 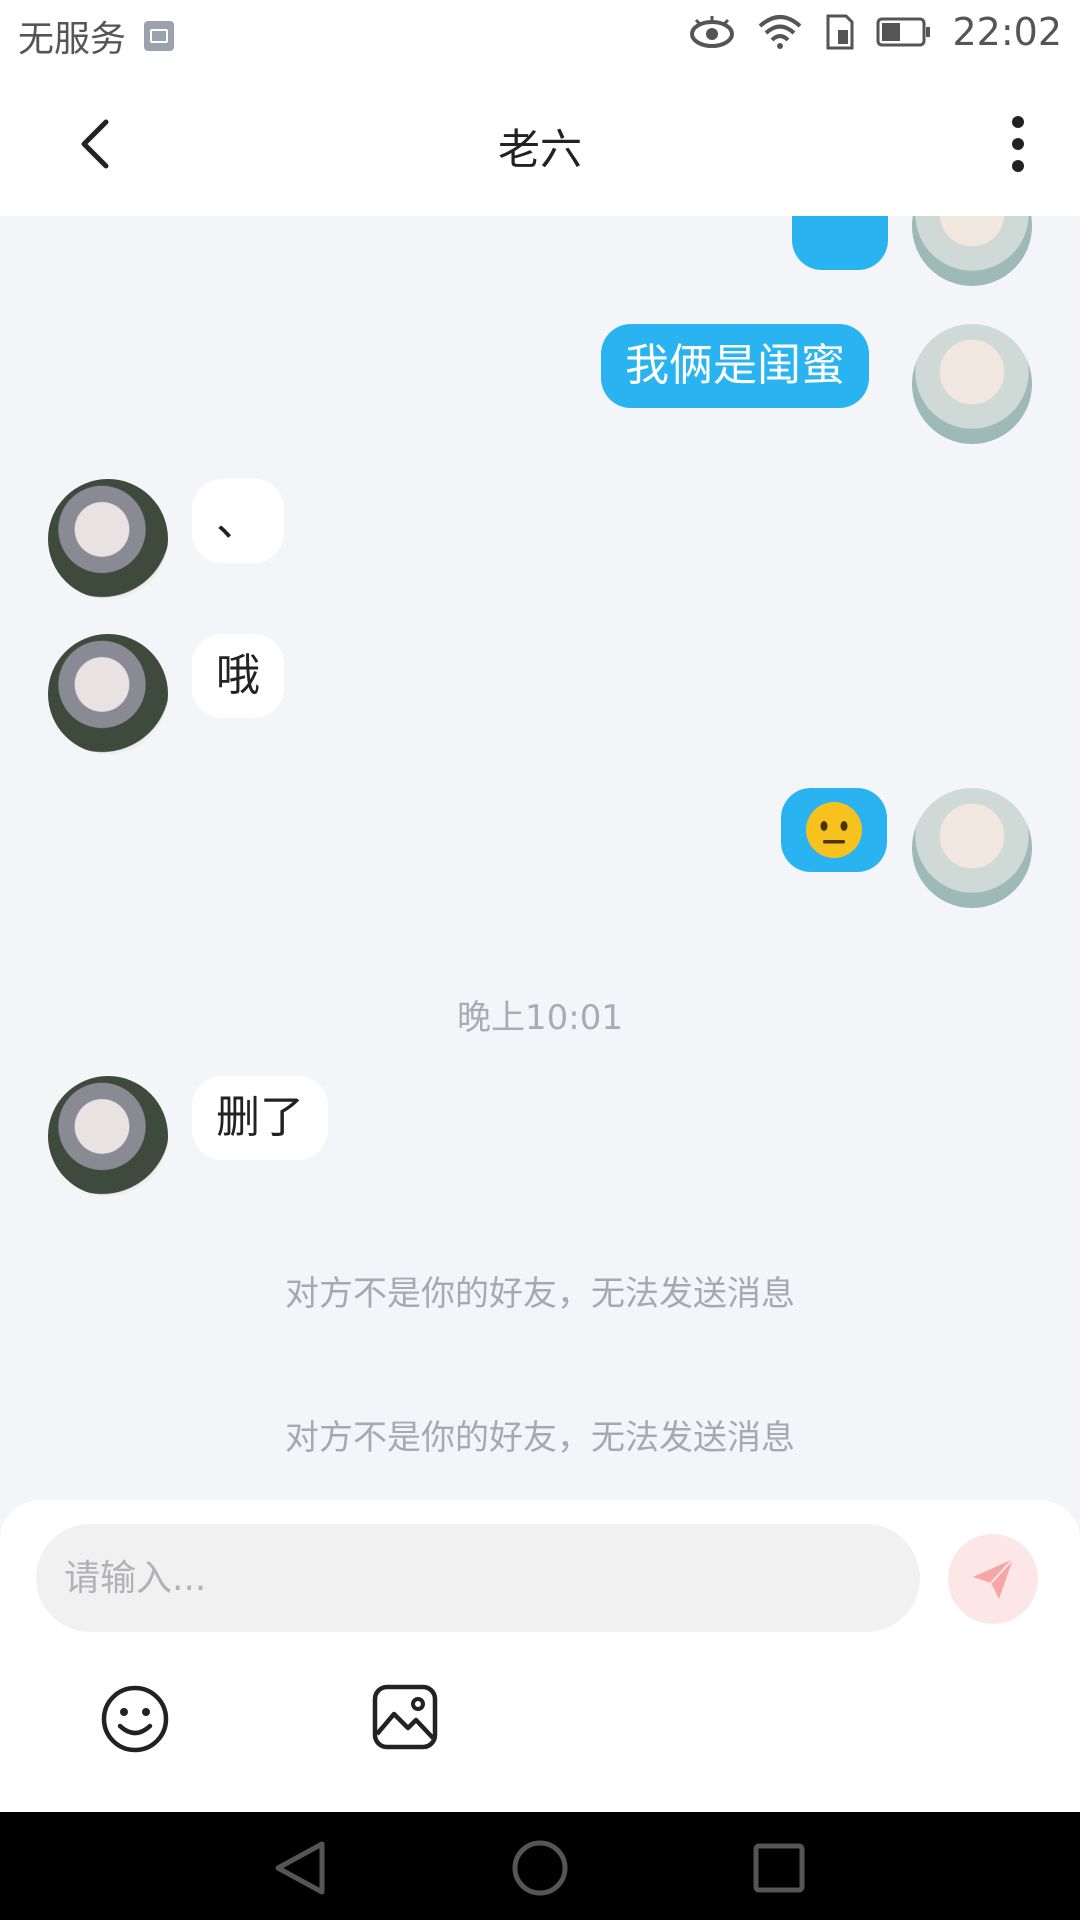 What do you see at coordinates (779, 1868) in the screenshot?
I see `nav-recent-apps-icon` at bounding box center [779, 1868].